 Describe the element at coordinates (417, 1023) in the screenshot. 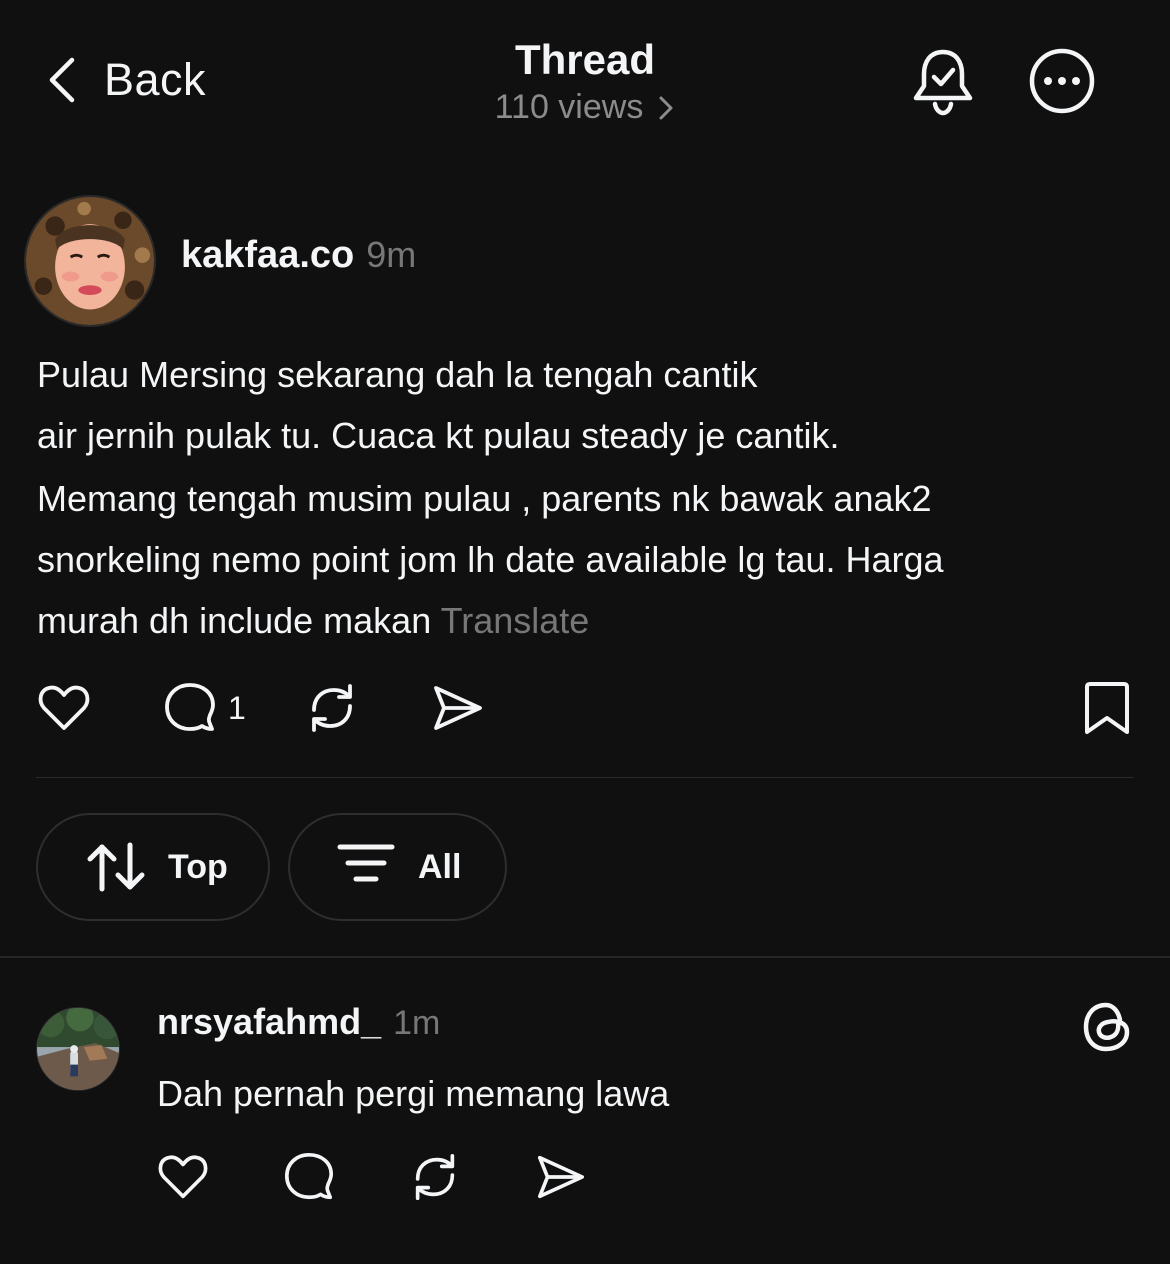

I see `reply-time: 1m` at that location.